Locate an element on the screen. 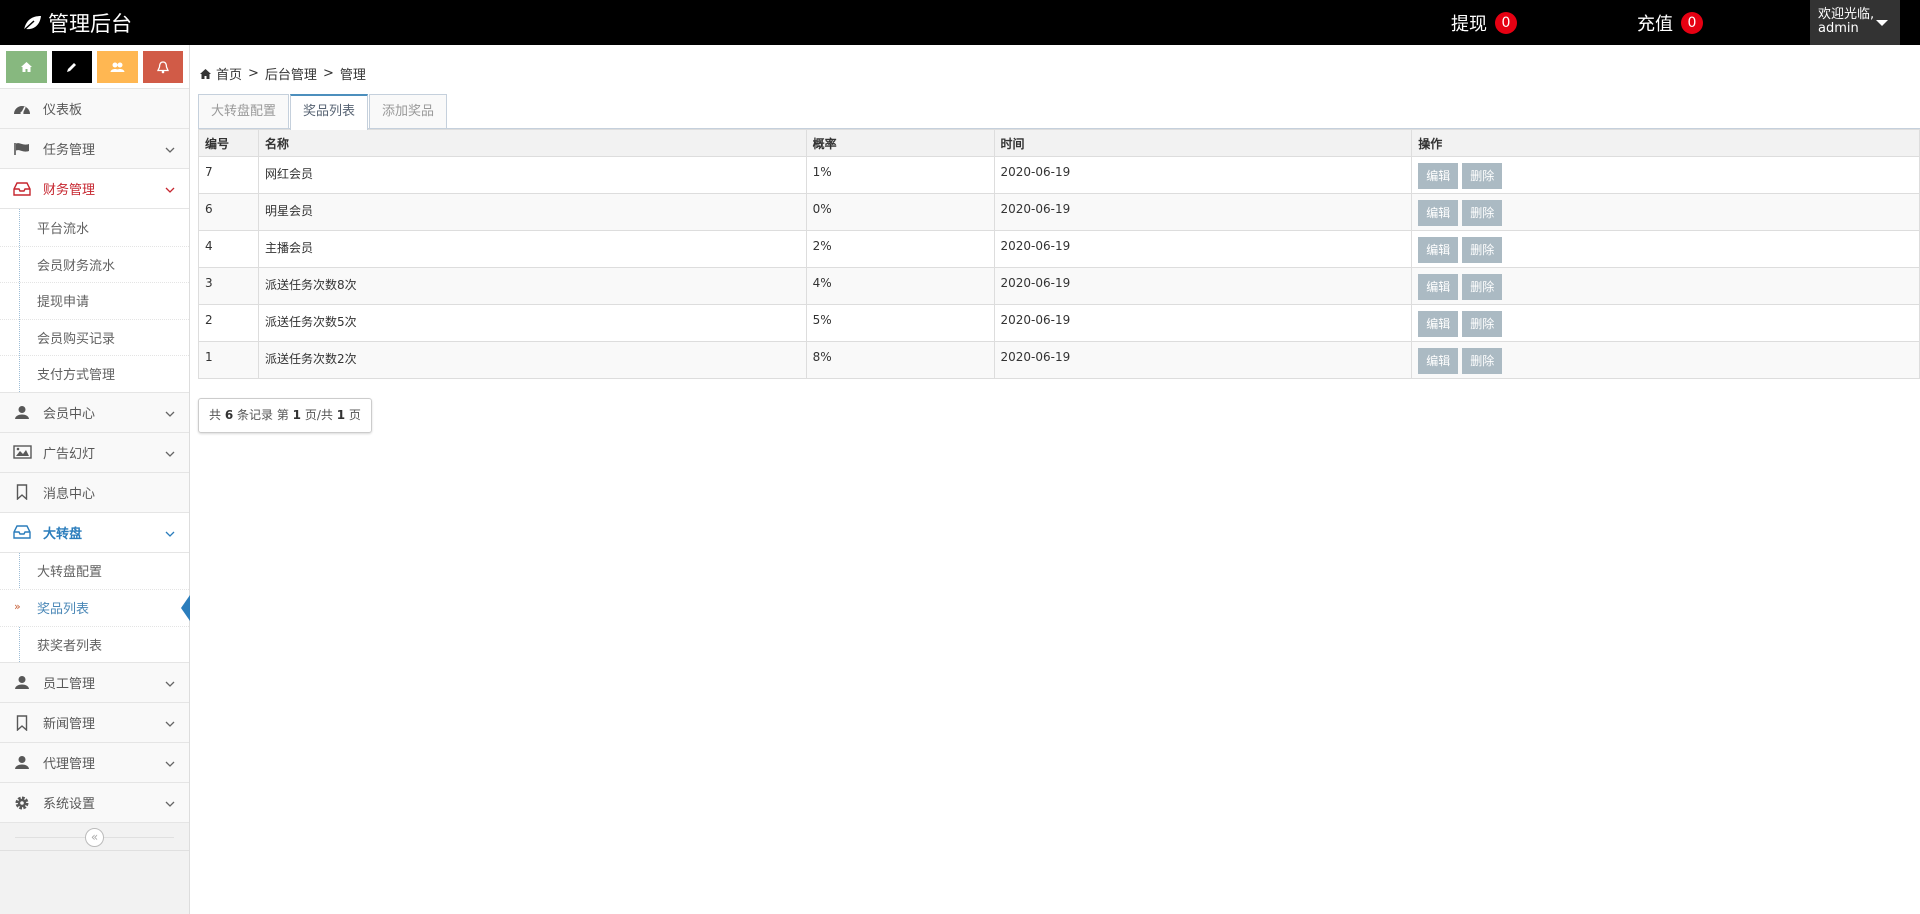 The height and width of the screenshot is (914, 1920). sidebar-collapse-bar: « is located at coordinates (94, 837).